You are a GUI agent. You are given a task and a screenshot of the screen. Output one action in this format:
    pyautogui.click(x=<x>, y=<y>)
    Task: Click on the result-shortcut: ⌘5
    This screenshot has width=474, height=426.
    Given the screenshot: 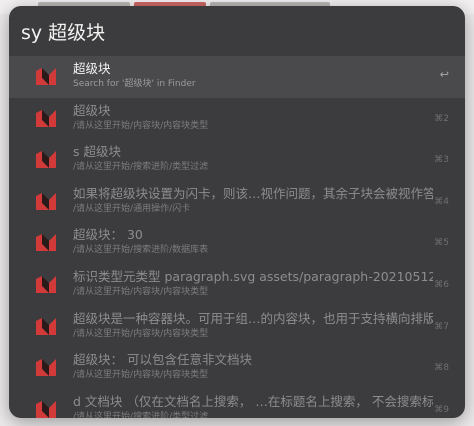 What is the action you would take?
    pyautogui.click(x=441, y=243)
    